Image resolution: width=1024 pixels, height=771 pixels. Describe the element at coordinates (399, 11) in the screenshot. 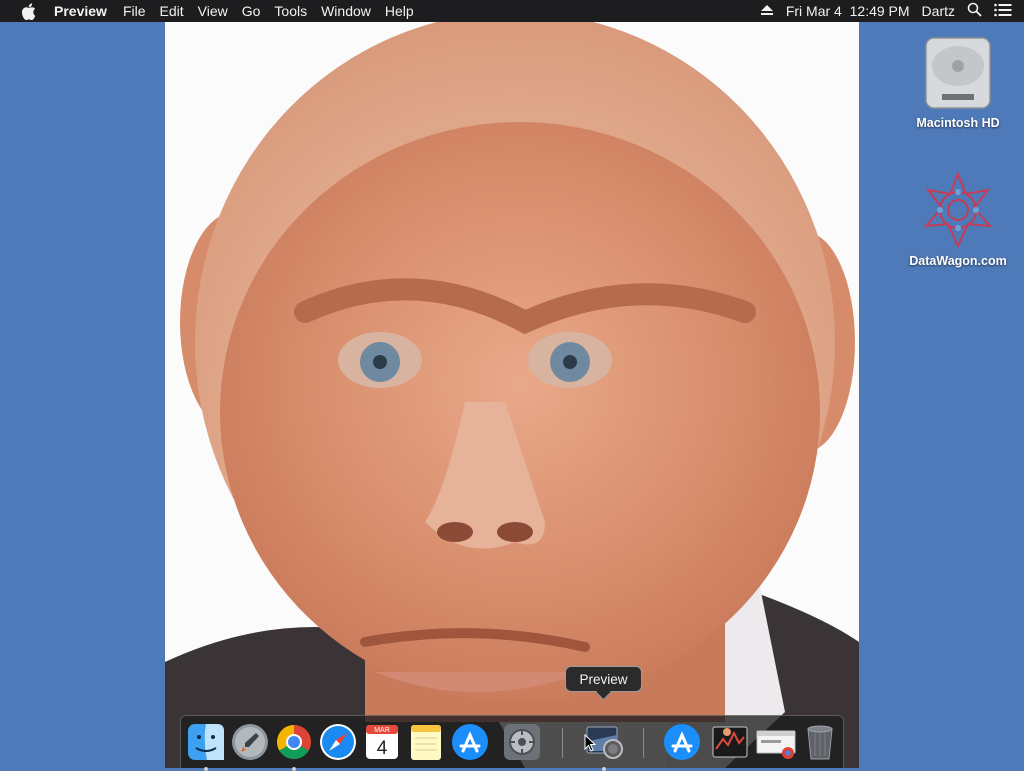

I see `menu-help: Help` at that location.